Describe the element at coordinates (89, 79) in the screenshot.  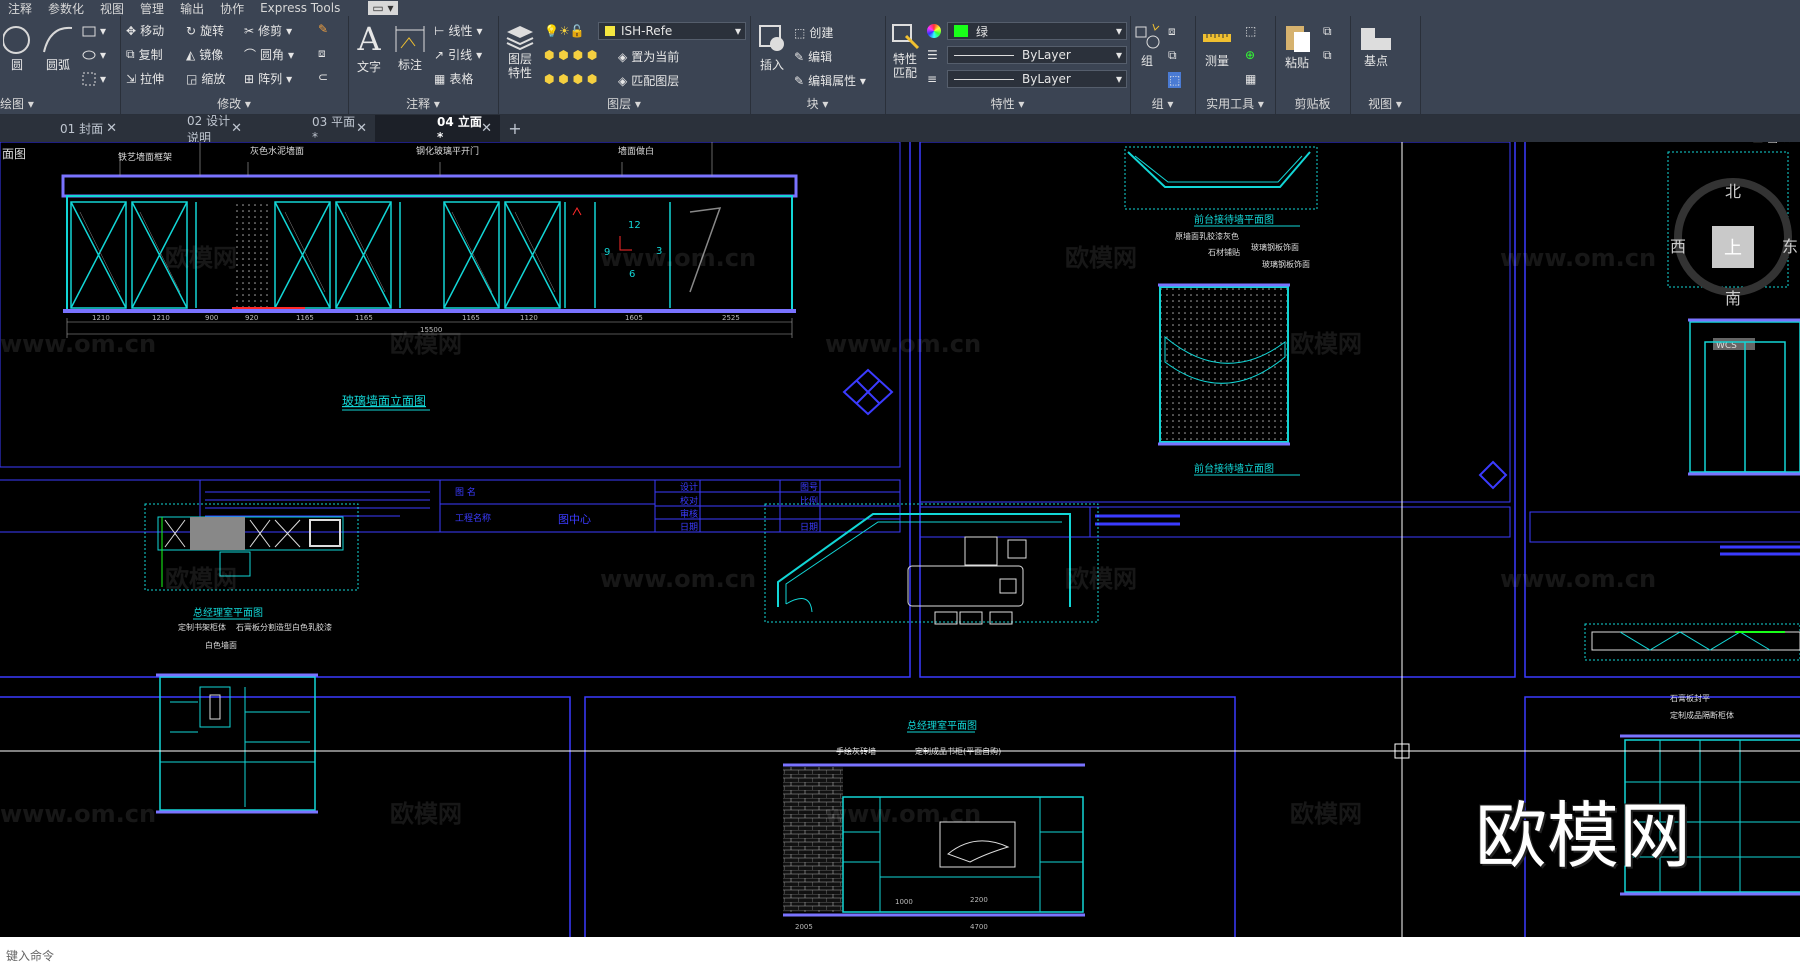
I see `hatch-icon` at that location.